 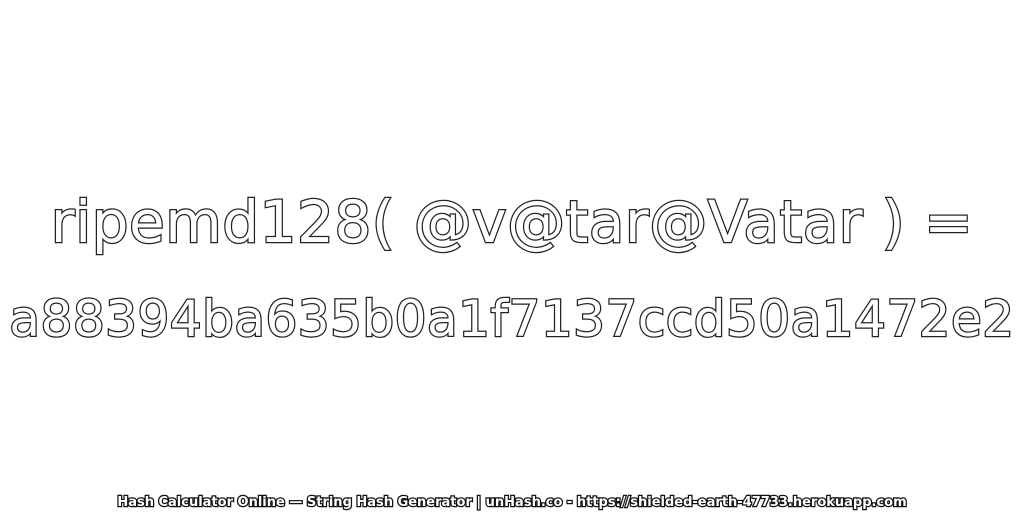 What do you see at coordinates (511, 319) in the screenshot?
I see `hash-result: a88394ba635b0a1f7137ccd50a1472e2` at bounding box center [511, 319].